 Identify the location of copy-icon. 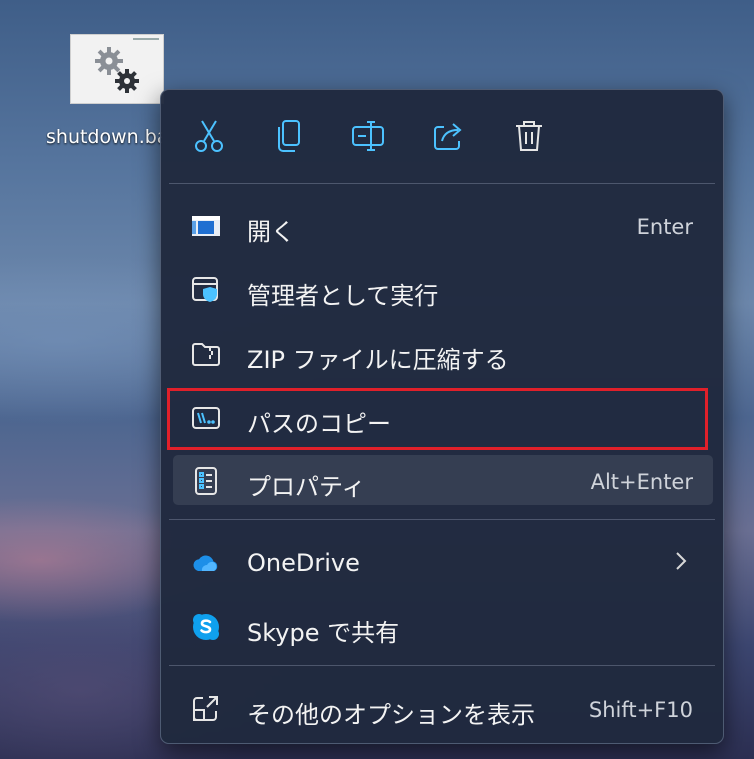
(289, 136).